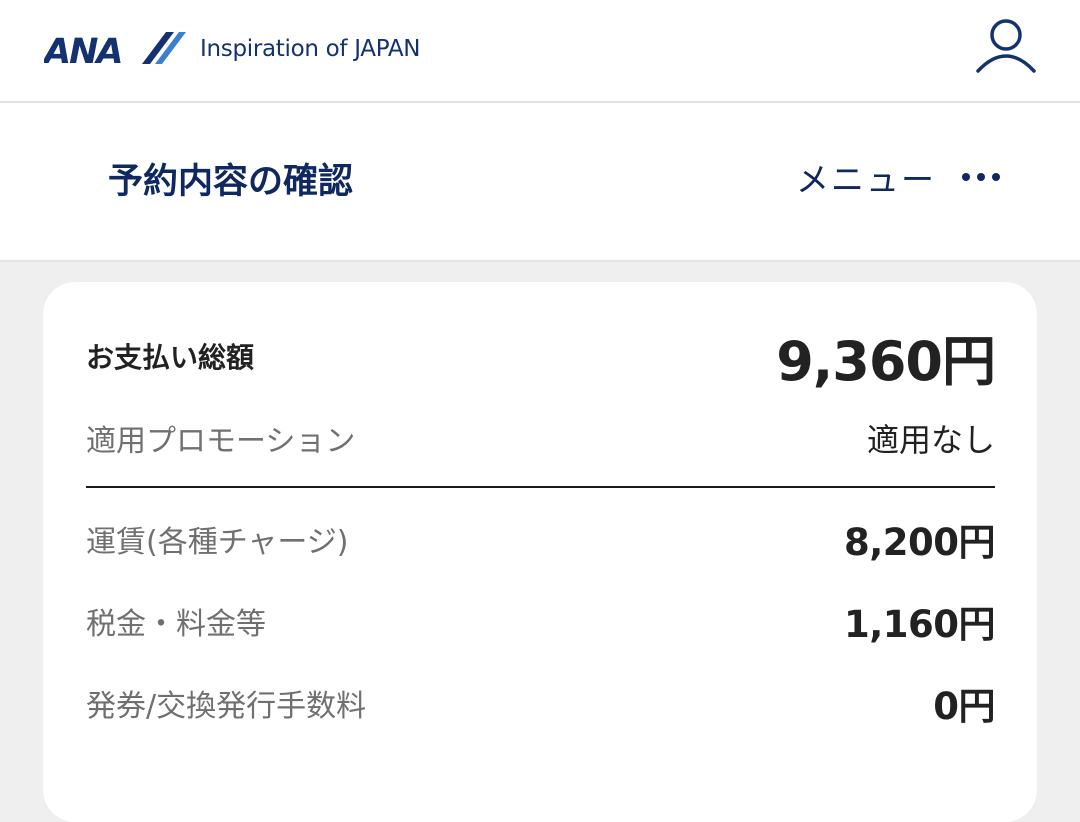 The image size is (1080, 822). What do you see at coordinates (82, 49) in the screenshot?
I see `svg-text: ANA` at bounding box center [82, 49].